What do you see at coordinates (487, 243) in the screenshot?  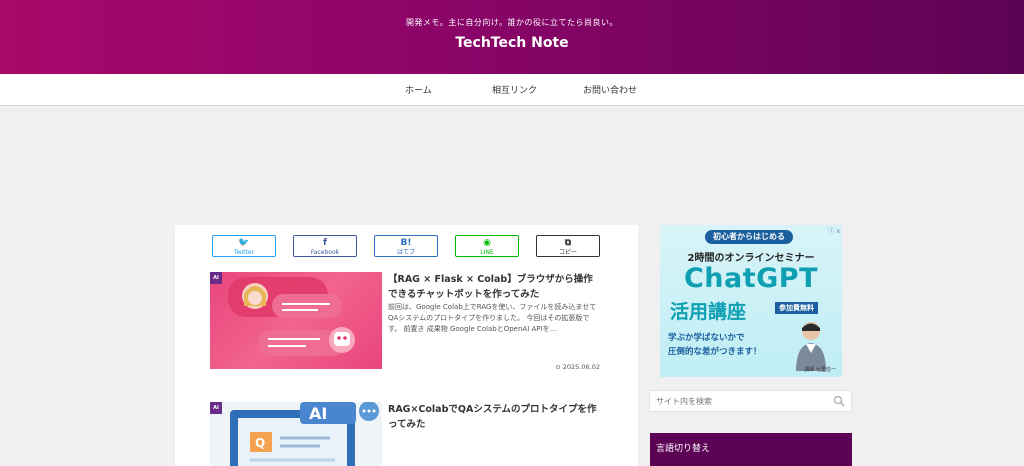 I see `line-icon: ◉` at bounding box center [487, 243].